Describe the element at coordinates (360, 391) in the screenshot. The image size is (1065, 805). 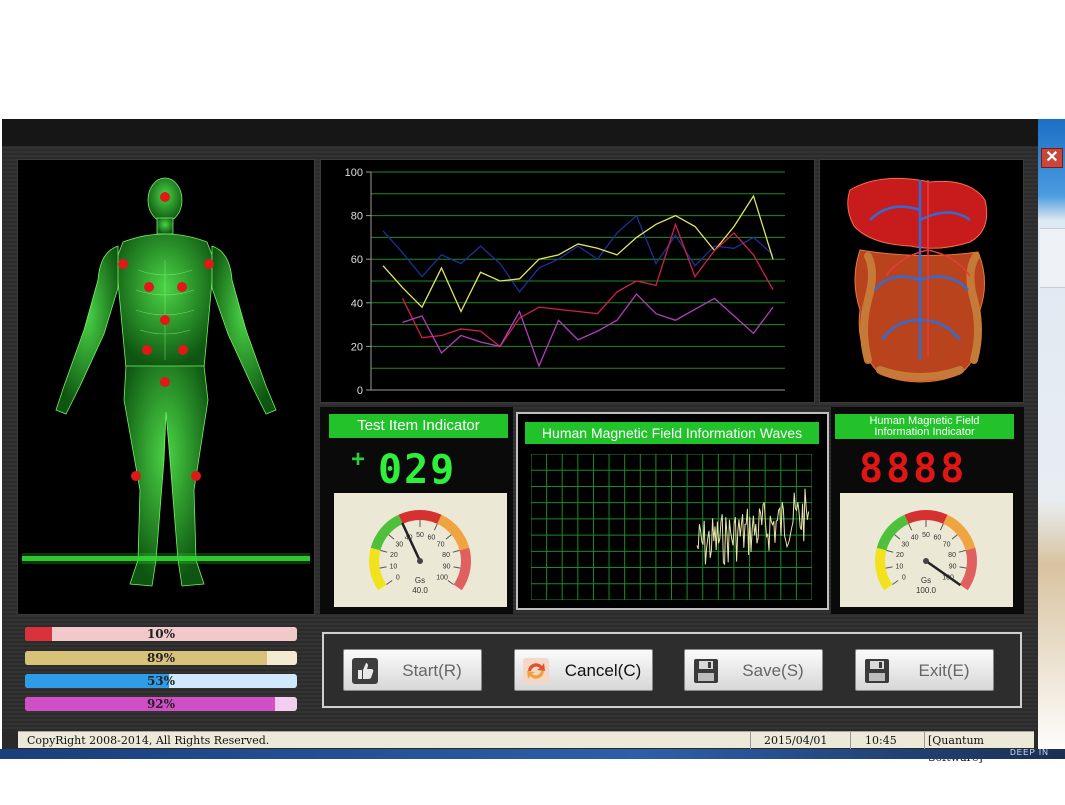
I see `y-tick-label: 0` at that location.